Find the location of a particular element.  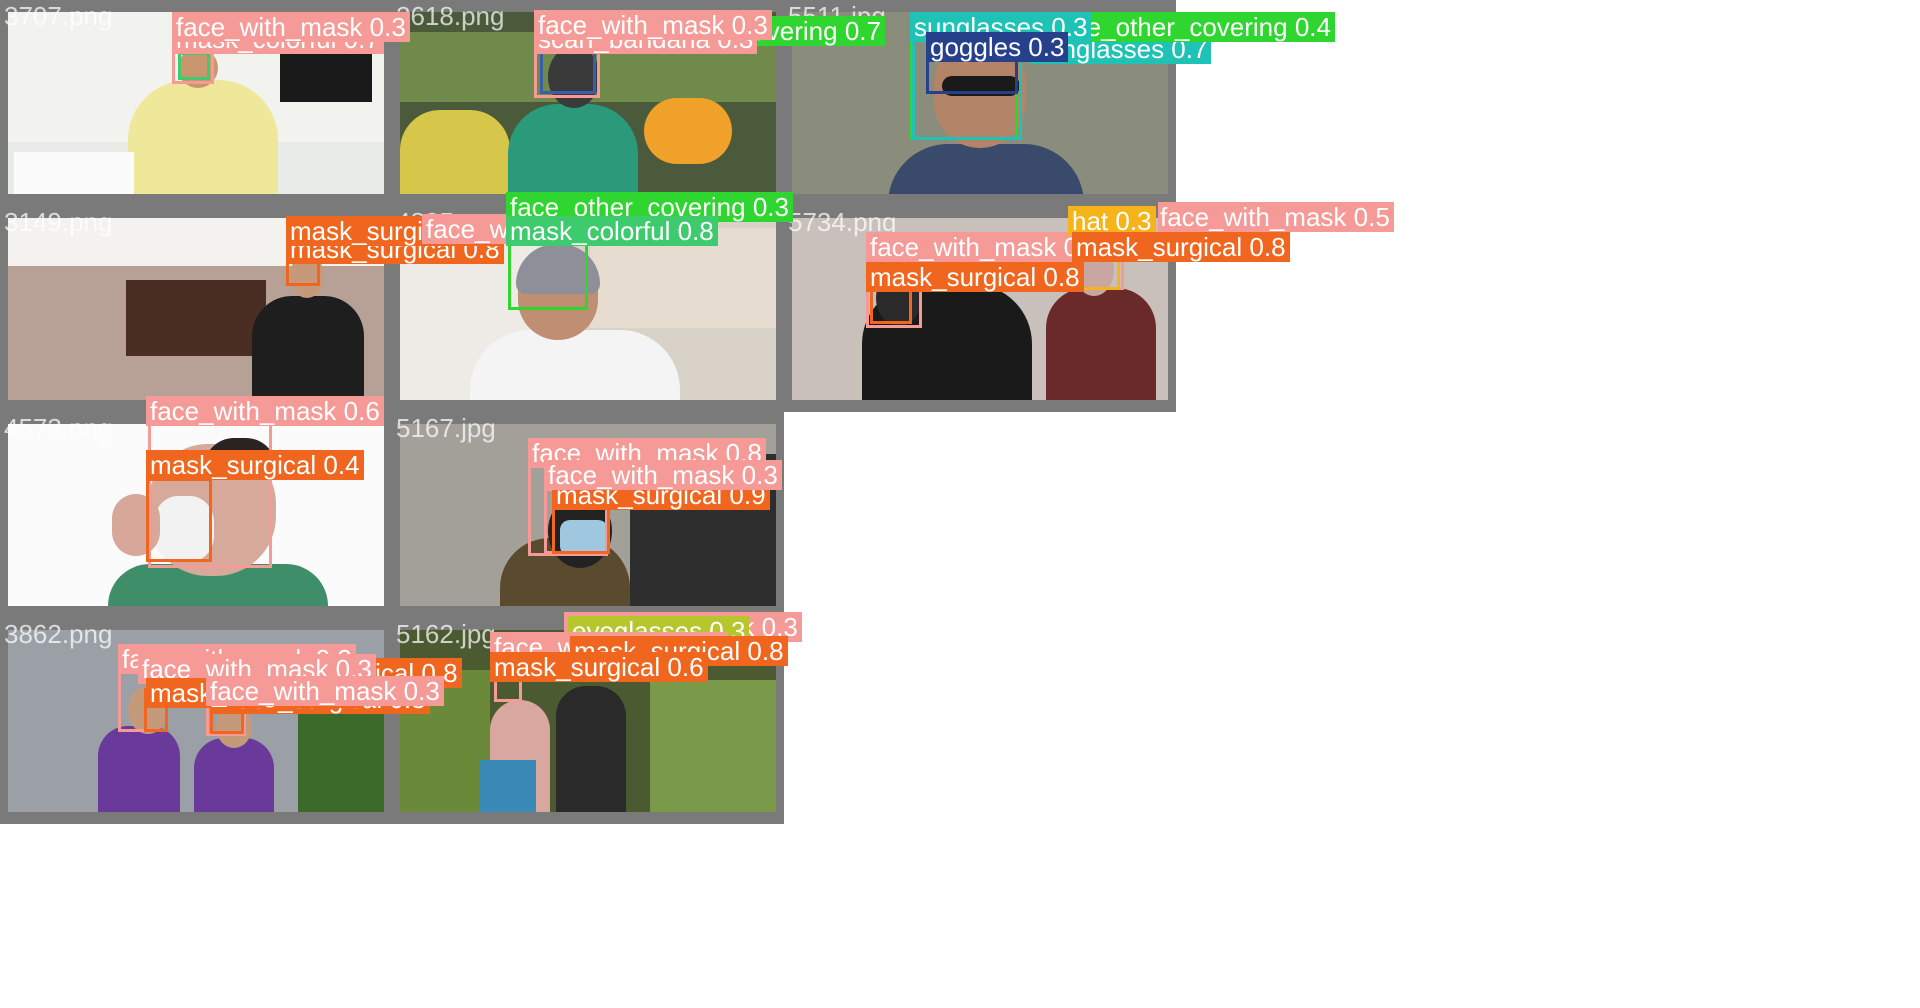

label-face_with_mask-left: face_with_mask 0.5 is located at coordinates (985, 247).